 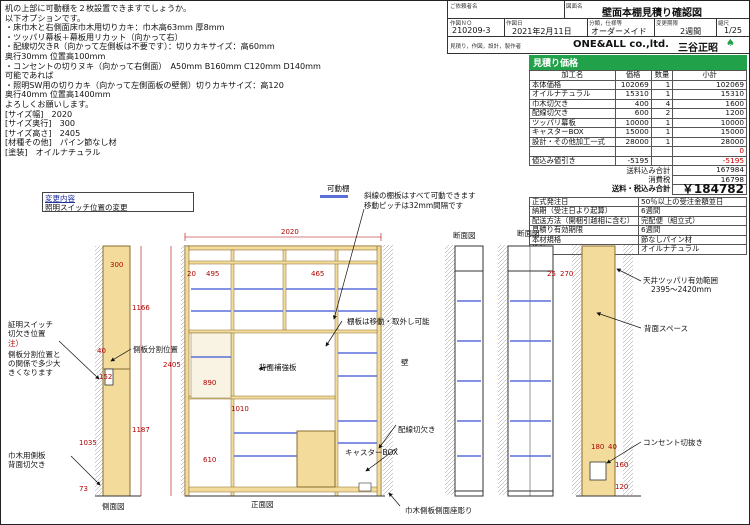 I want to click on dim-40: 40, so click(x=101, y=351).